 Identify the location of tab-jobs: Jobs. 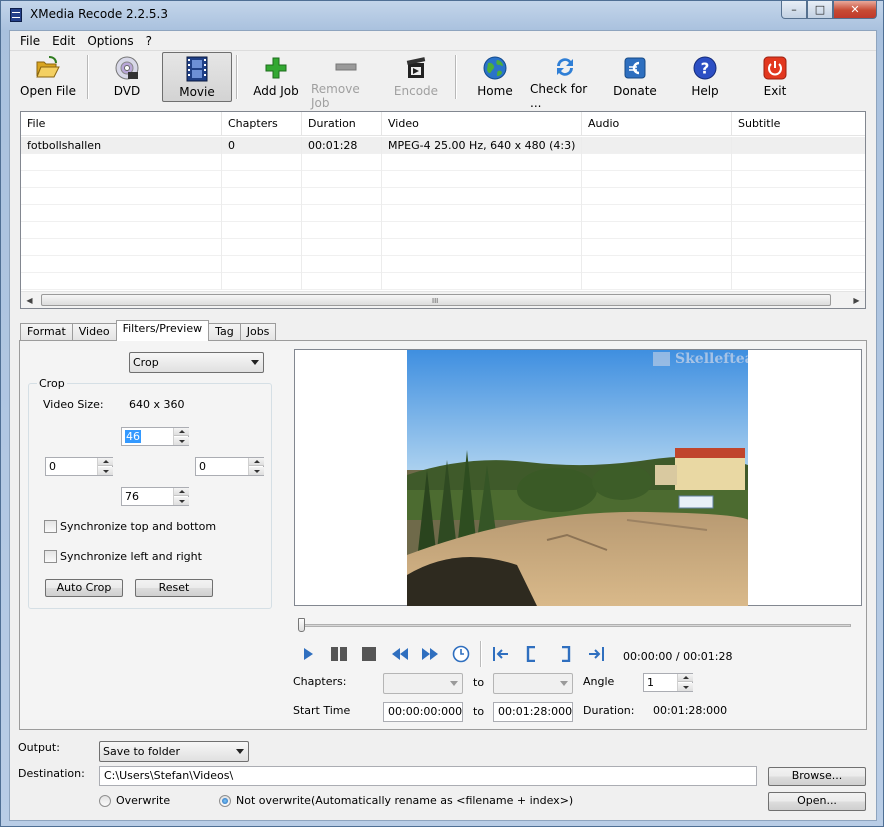
(258, 332).